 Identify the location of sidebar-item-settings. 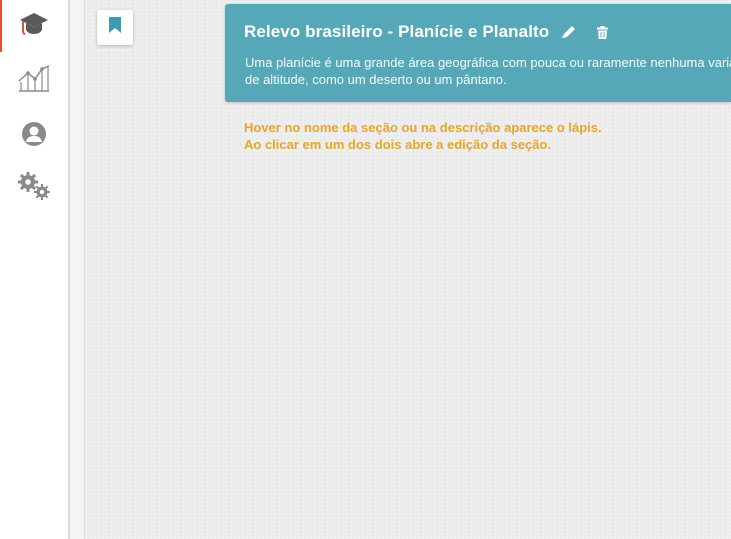
(34, 188).